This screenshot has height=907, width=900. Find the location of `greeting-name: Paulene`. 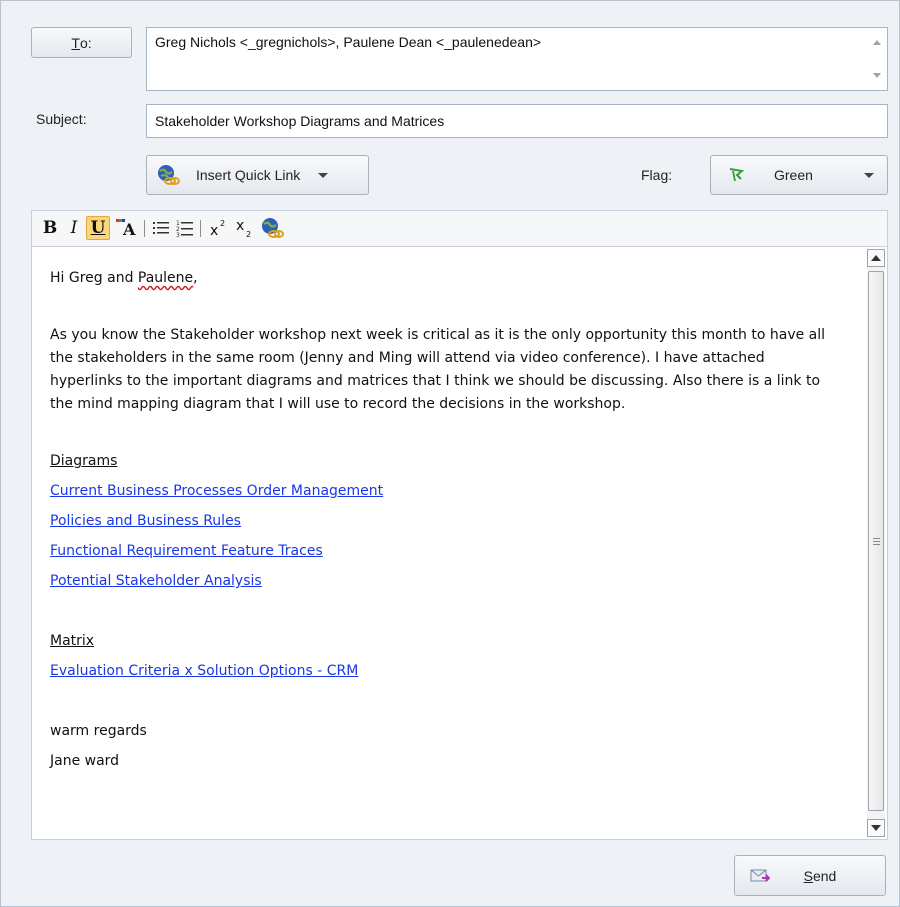

greeting-name: Paulene is located at coordinates (165, 278).